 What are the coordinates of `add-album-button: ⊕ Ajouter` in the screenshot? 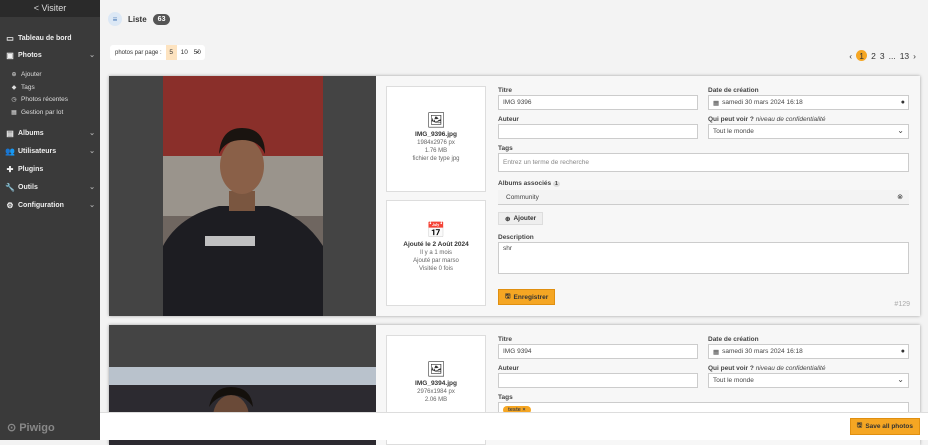 It's located at (521, 218).